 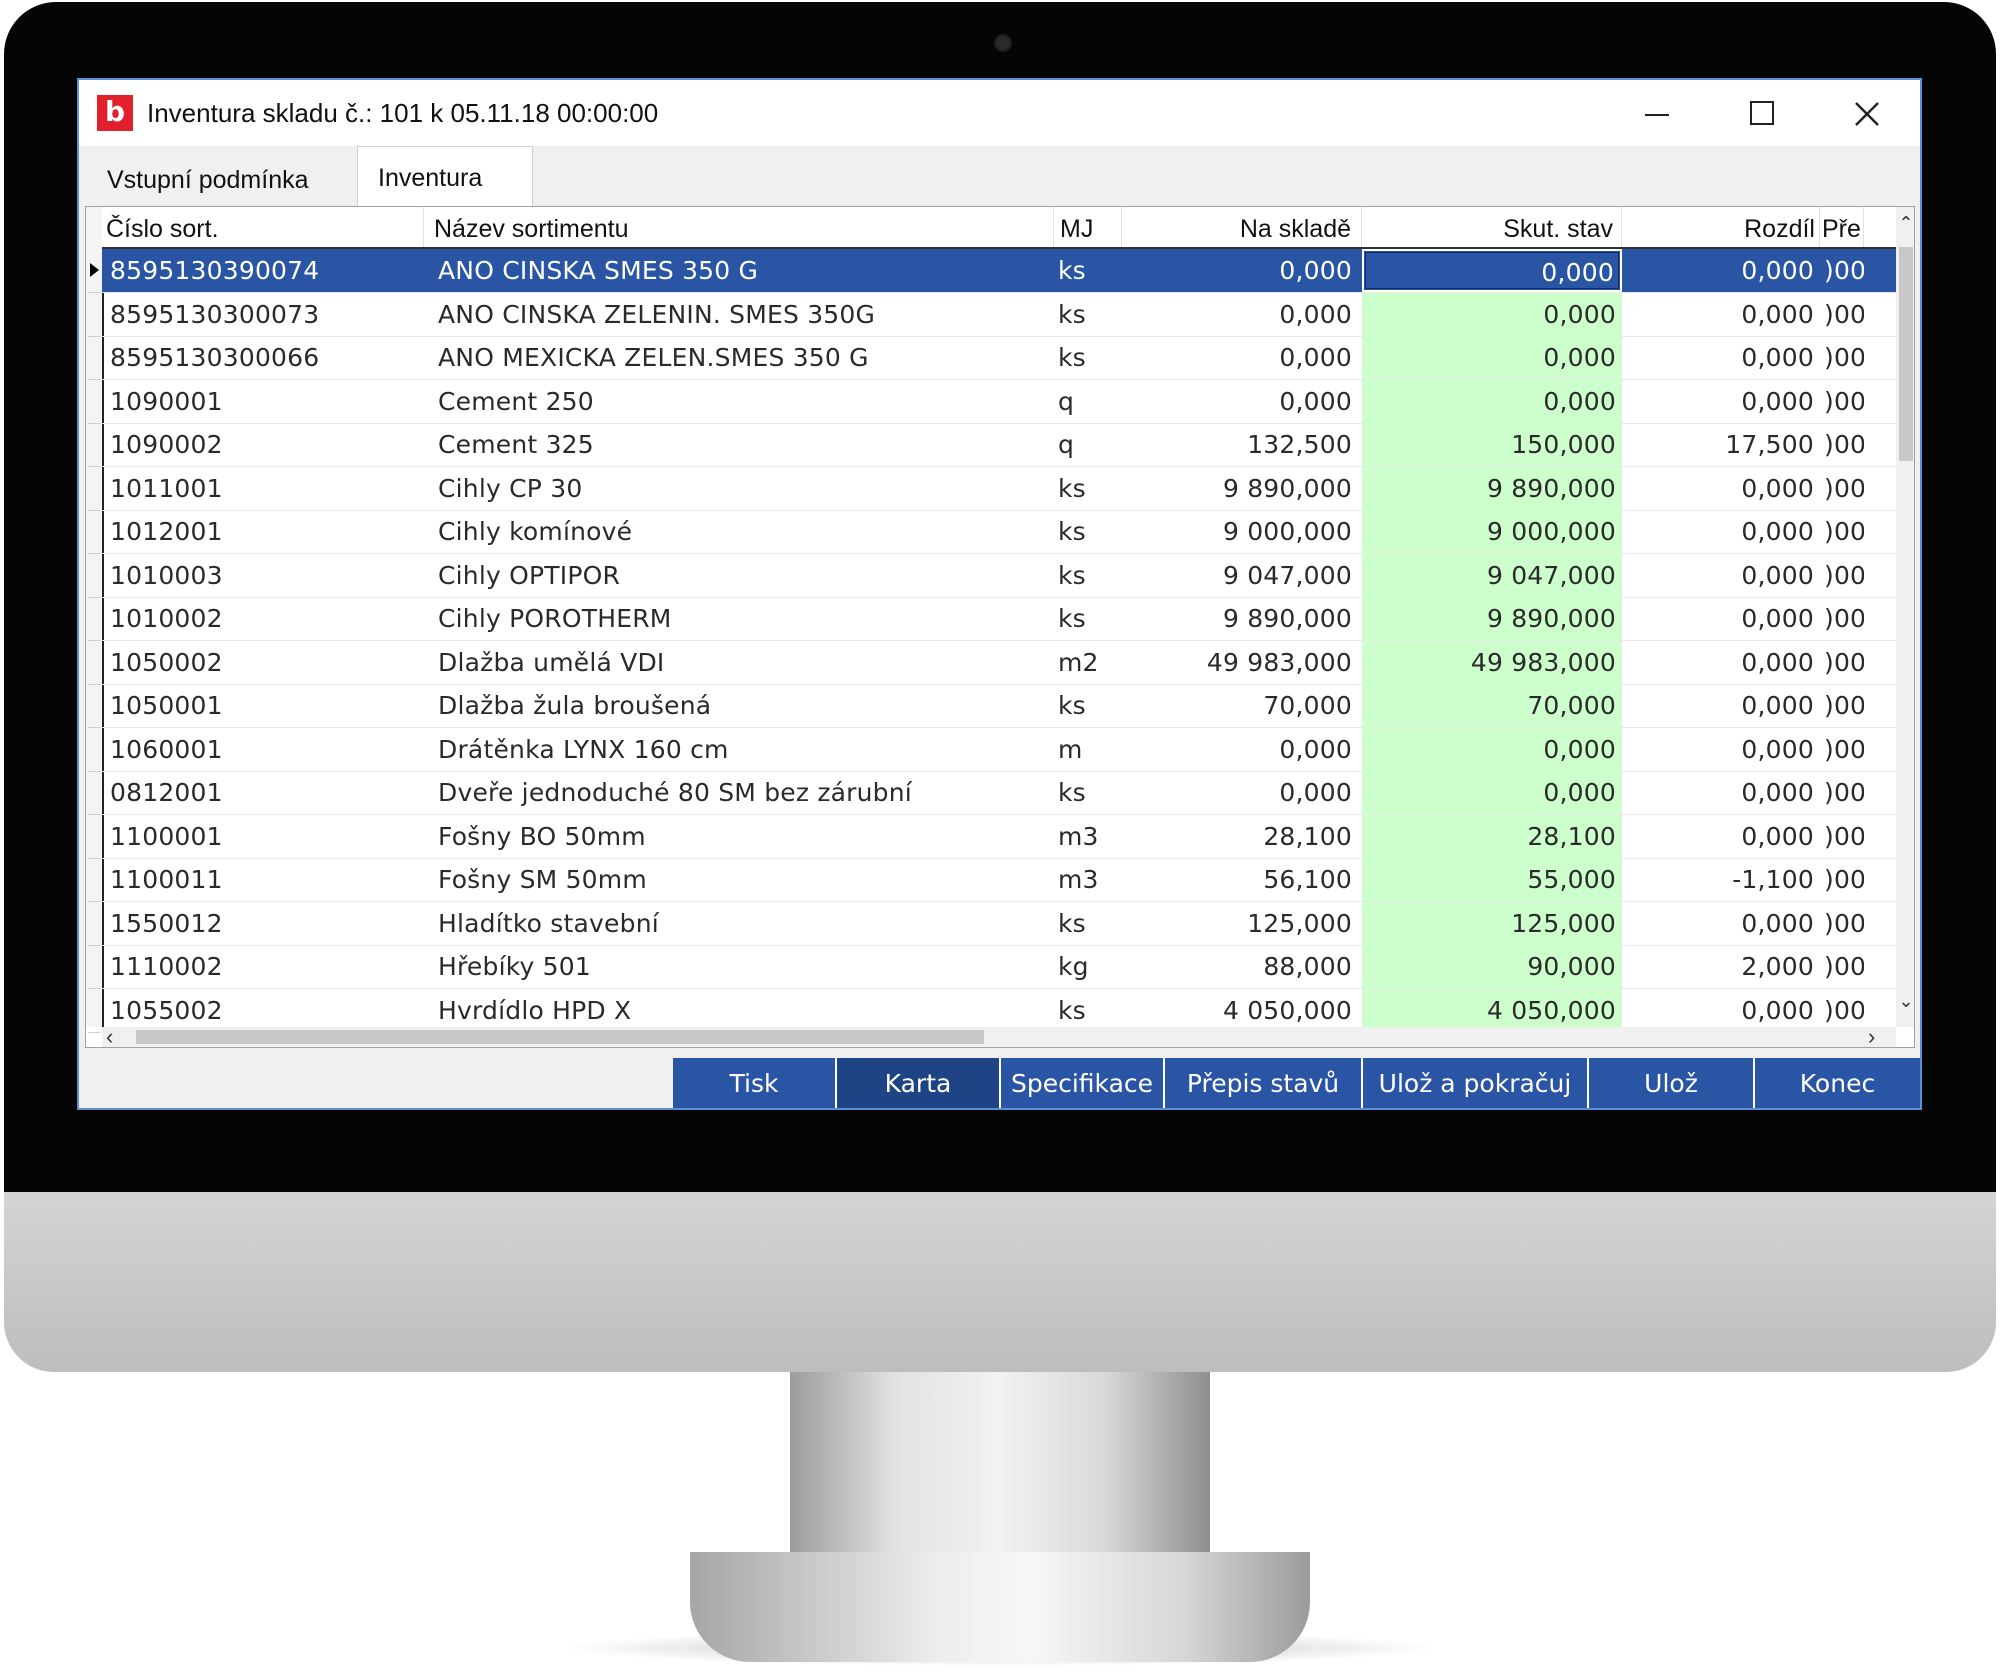 I want to click on cell-cislo: 1050001, so click(x=166, y=705).